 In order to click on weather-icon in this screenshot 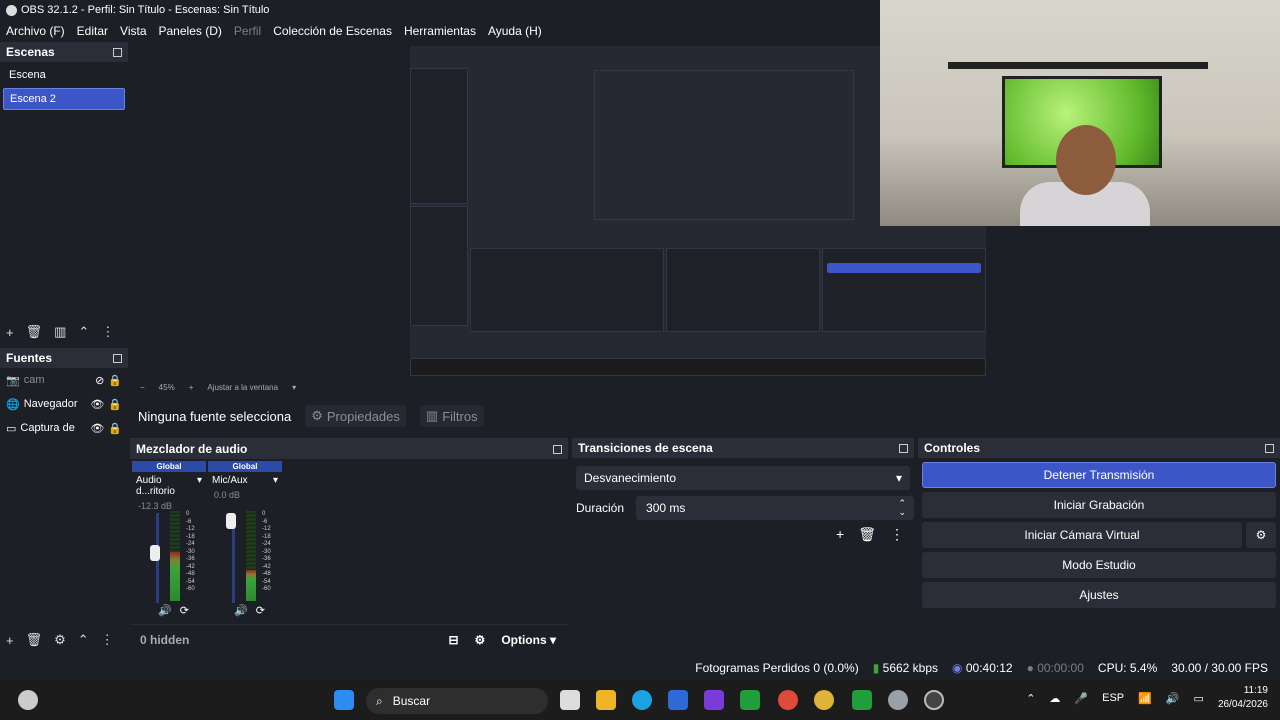, I will do `click(28, 700)`.